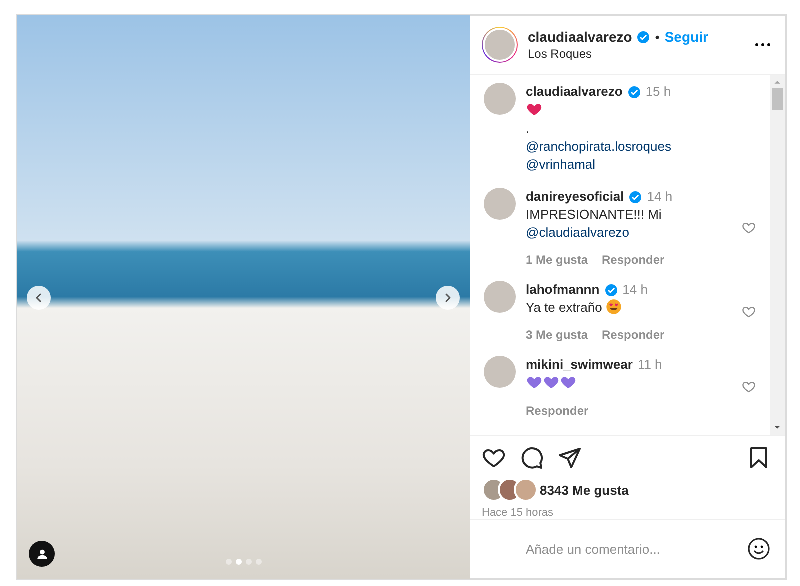 This screenshot has height=586, width=800. Describe the element at coordinates (777, 255) in the screenshot. I see `scrollbar` at that location.